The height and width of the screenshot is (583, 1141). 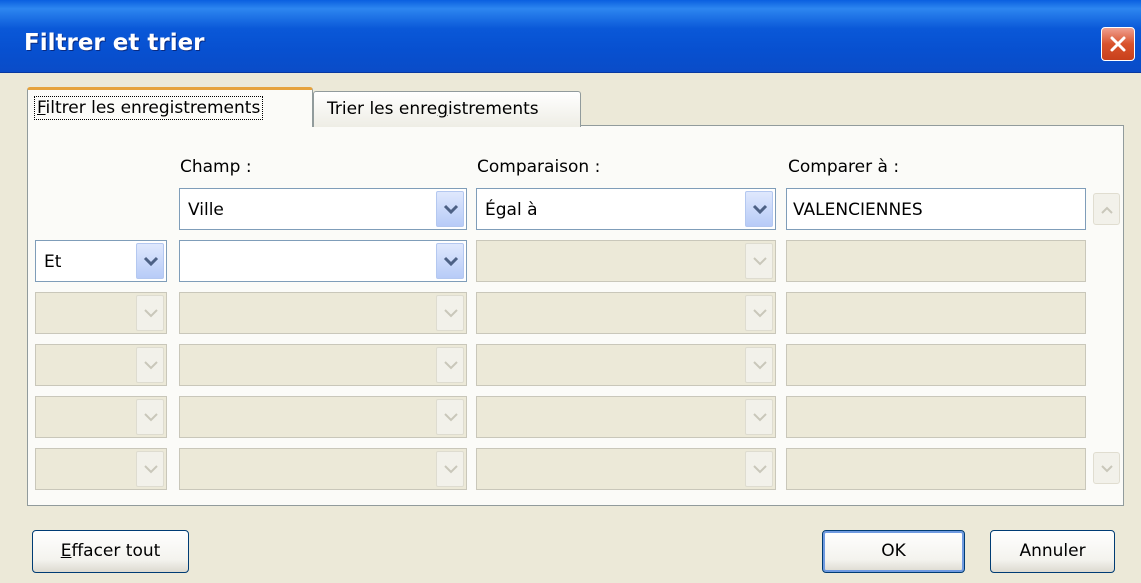 What do you see at coordinates (511, 210) in the screenshot?
I see `comparison-select-value: Égal à` at bounding box center [511, 210].